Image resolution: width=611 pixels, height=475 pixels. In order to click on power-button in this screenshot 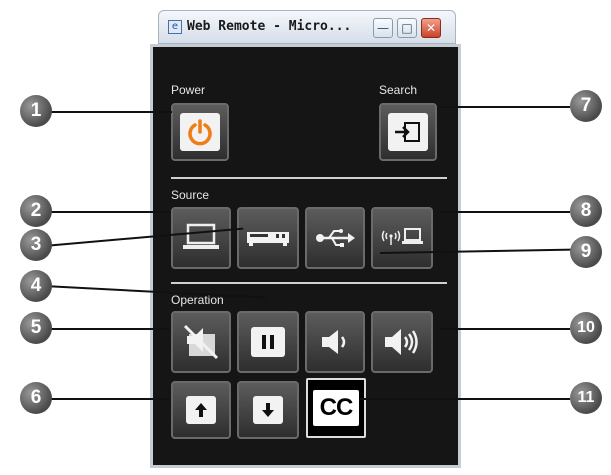, I will do `click(200, 132)`.